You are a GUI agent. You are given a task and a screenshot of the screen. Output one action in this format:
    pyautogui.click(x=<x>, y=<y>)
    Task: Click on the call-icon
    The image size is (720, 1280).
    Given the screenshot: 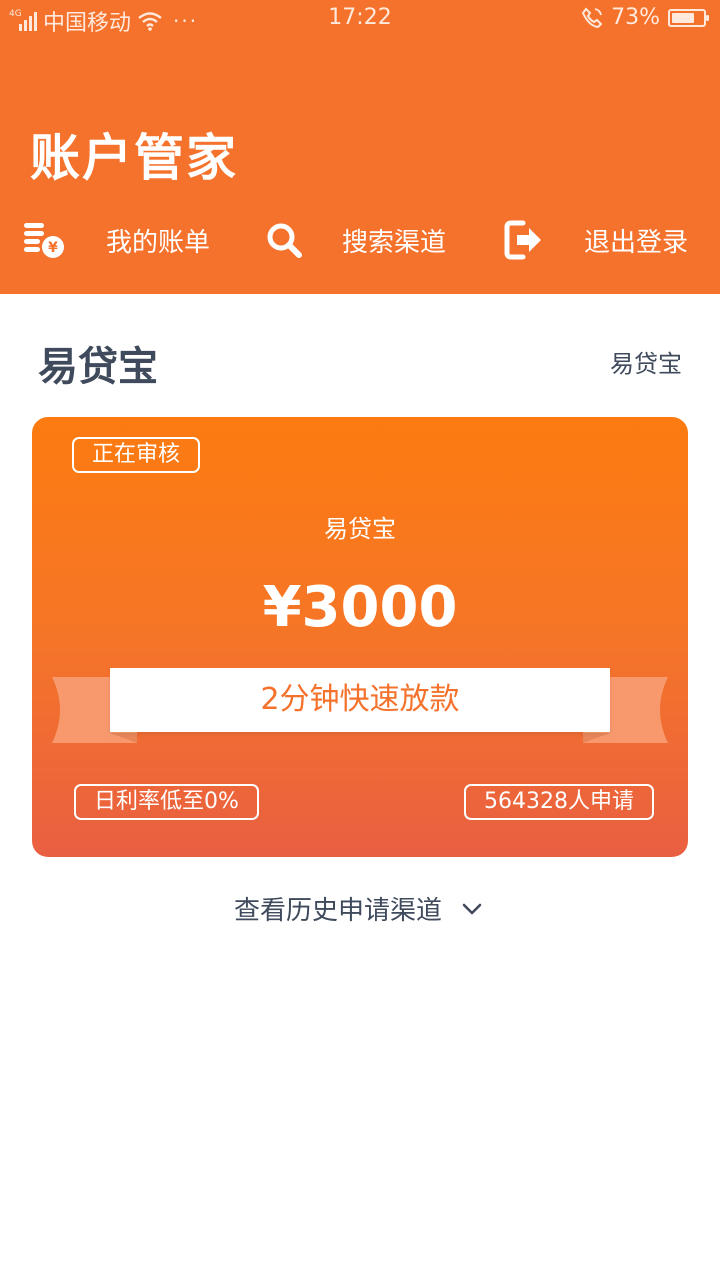 What is the action you would take?
    pyautogui.click(x=592, y=17)
    